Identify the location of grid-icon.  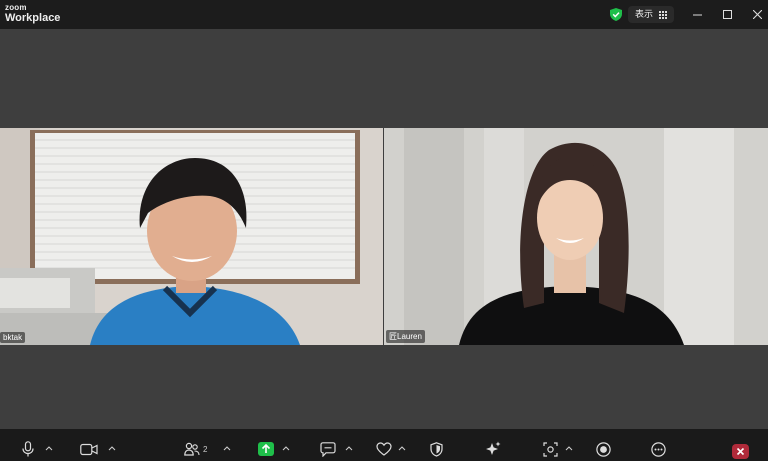
(663, 14).